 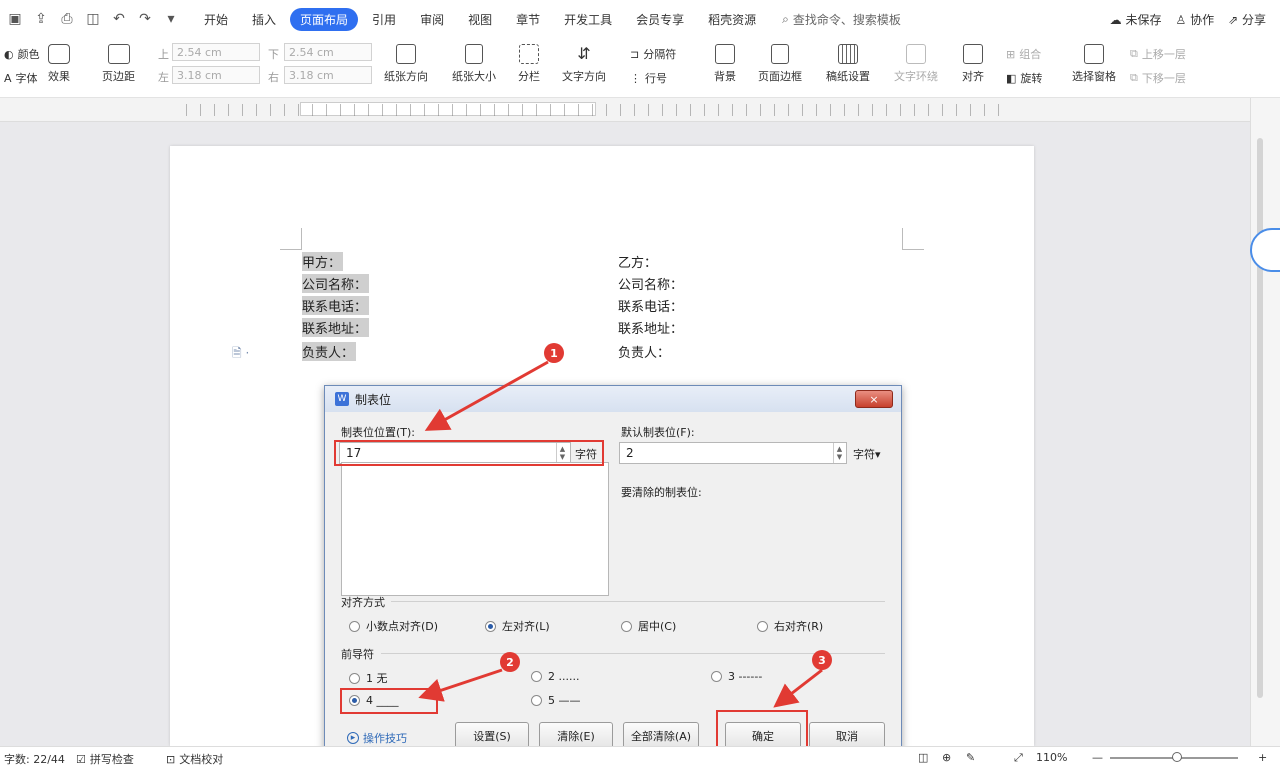 I want to click on save-icon: ▣, so click(x=15, y=19).